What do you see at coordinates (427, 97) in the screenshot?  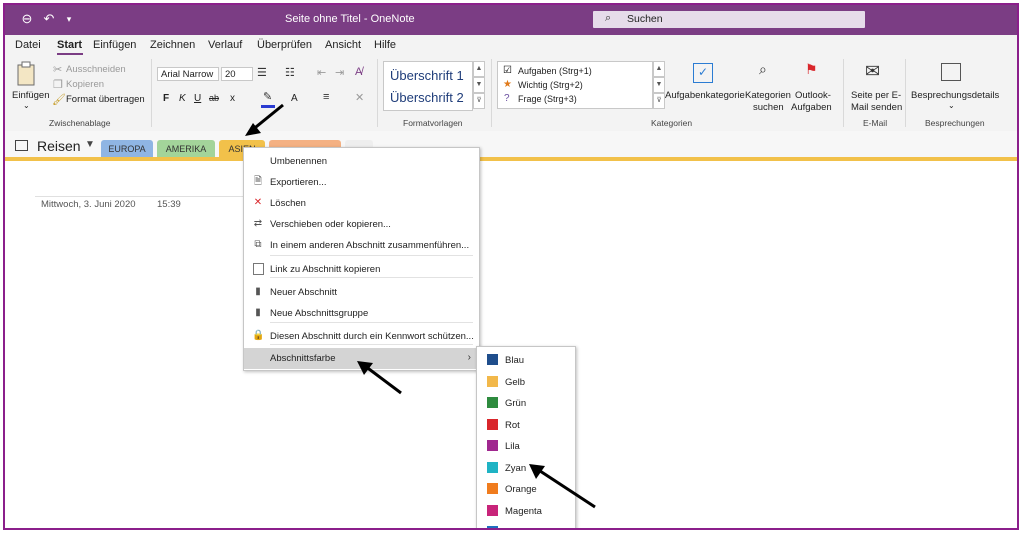 I see `style-heading-2: Überschrift 2` at bounding box center [427, 97].